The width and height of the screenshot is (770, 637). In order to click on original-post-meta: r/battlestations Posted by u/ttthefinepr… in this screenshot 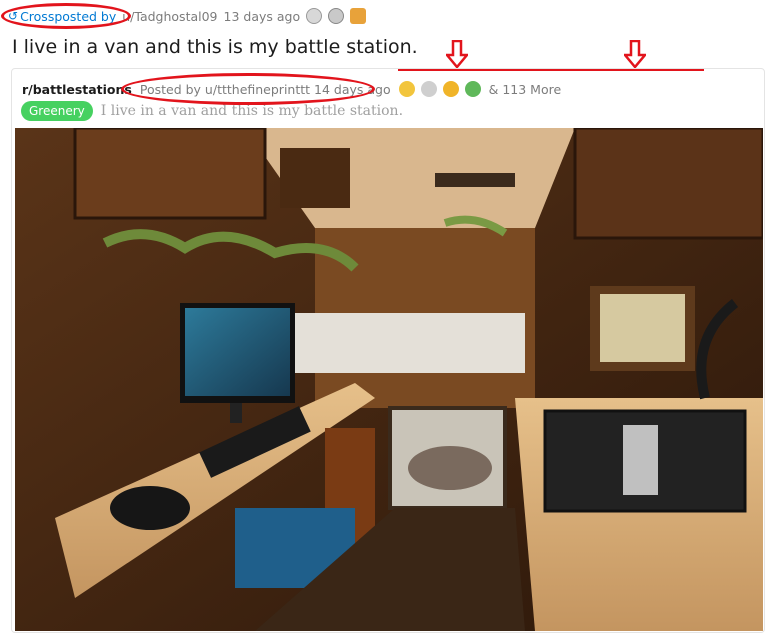, I will do `click(291, 89)`.